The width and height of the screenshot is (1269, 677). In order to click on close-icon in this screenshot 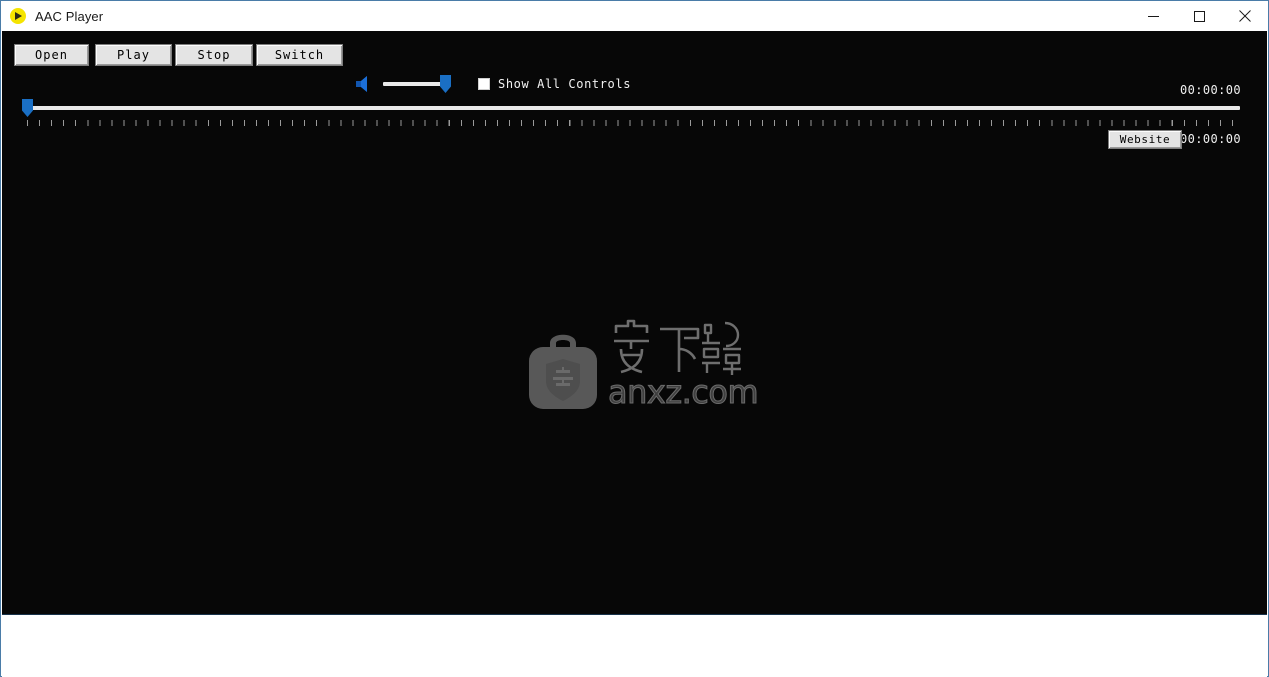, I will do `click(1245, 16)`.